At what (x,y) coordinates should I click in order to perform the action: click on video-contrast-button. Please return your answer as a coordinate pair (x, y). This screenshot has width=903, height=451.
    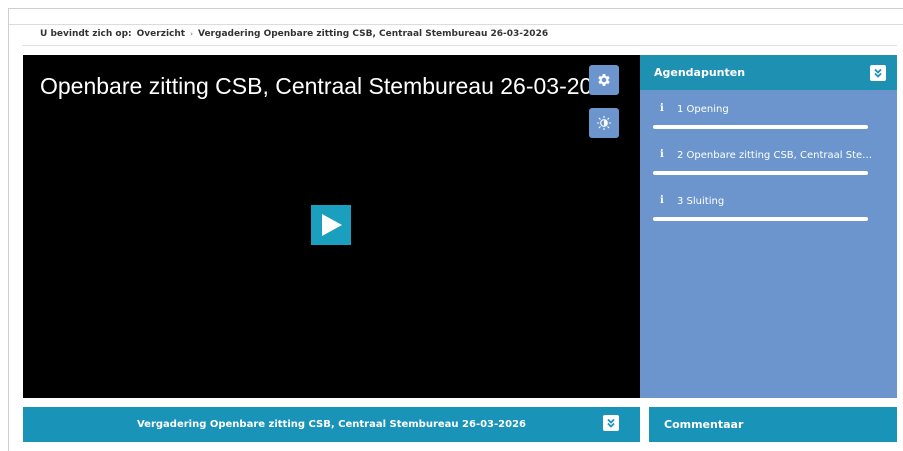
    Looking at the image, I should click on (604, 123).